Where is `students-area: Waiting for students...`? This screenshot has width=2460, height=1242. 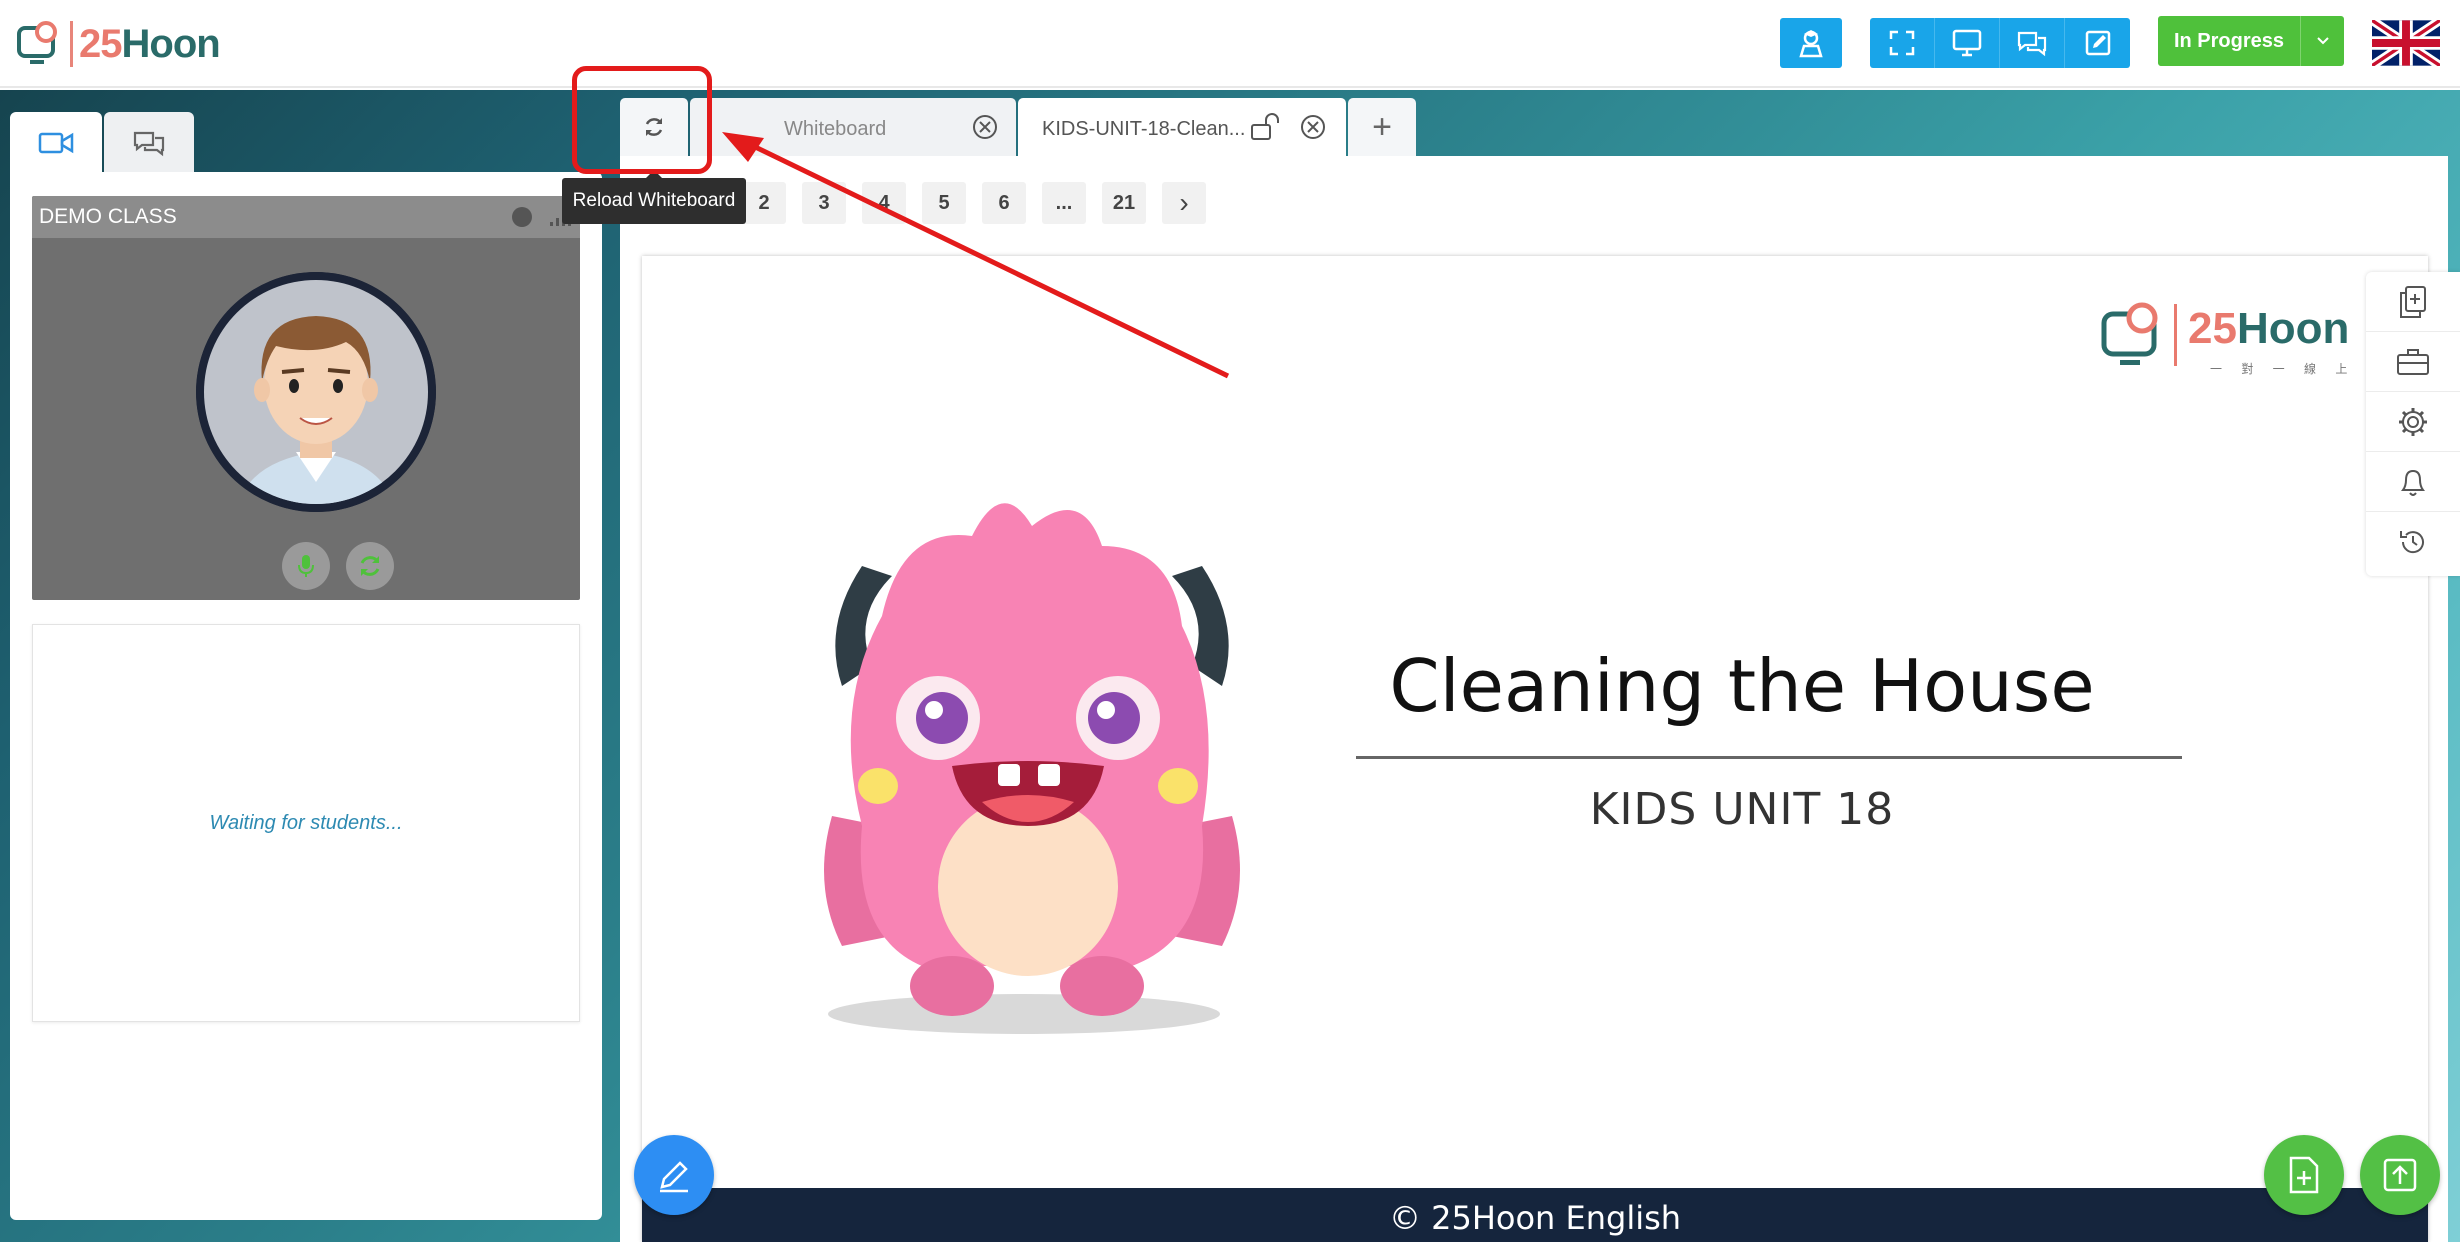 students-area: Waiting for students... is located at coordinates (306, 823).